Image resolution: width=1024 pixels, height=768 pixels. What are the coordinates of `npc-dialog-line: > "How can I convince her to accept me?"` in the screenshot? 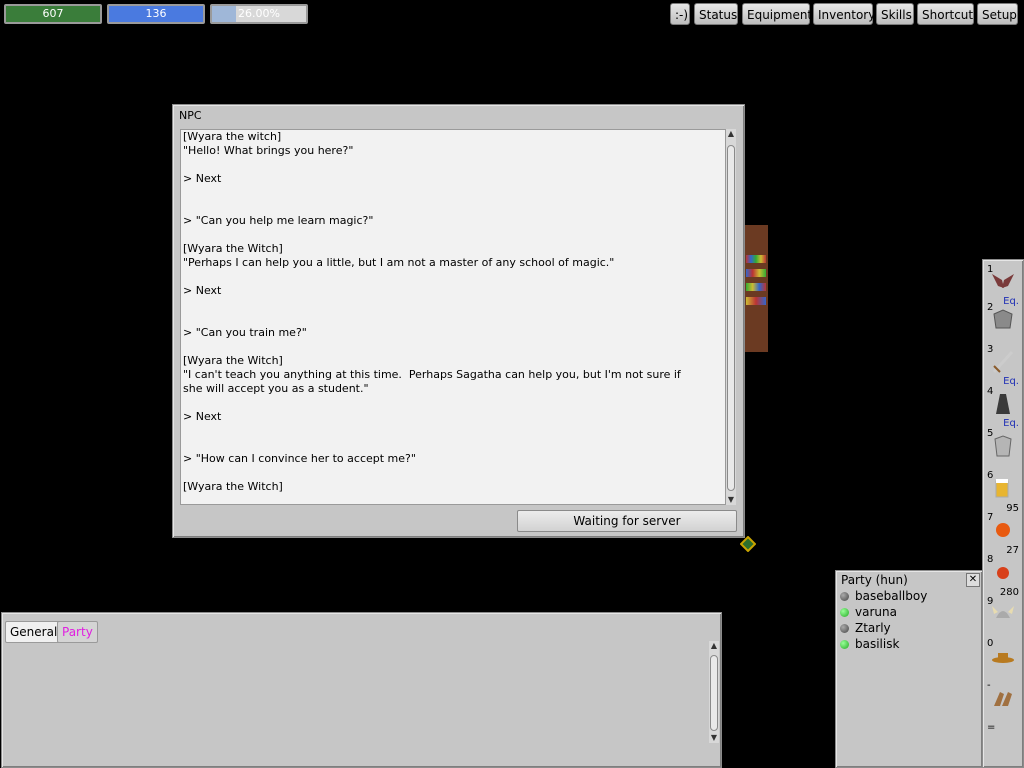 It's located at (299, 458).